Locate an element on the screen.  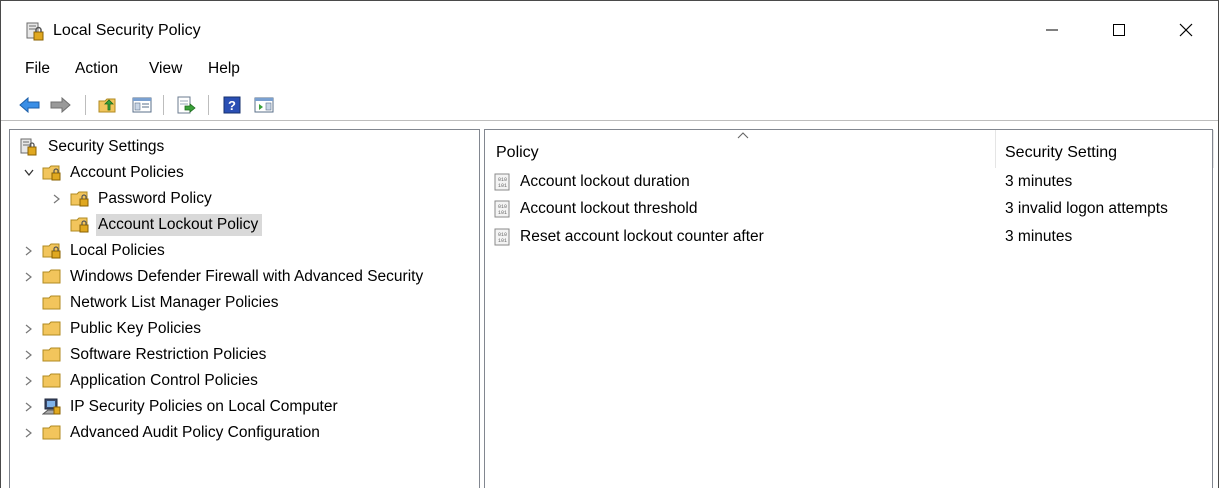
back-icon is located at coordinates (29, 105).